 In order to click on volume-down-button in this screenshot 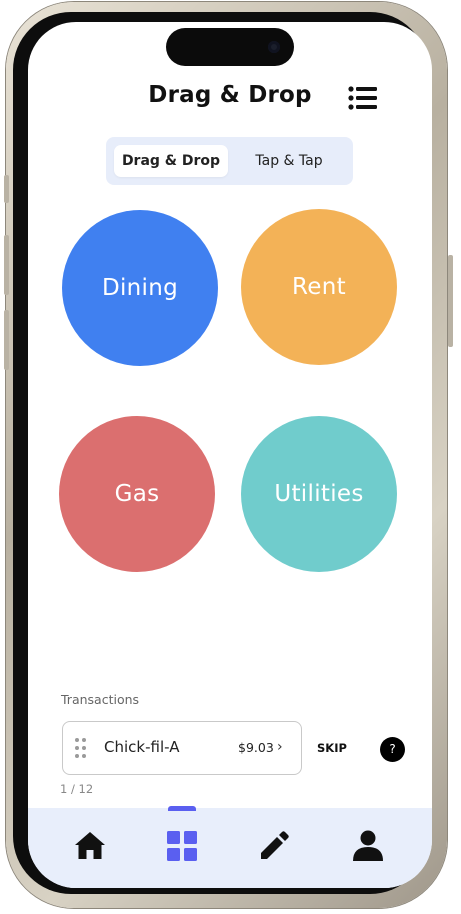, I will do `click(6, 340)`.